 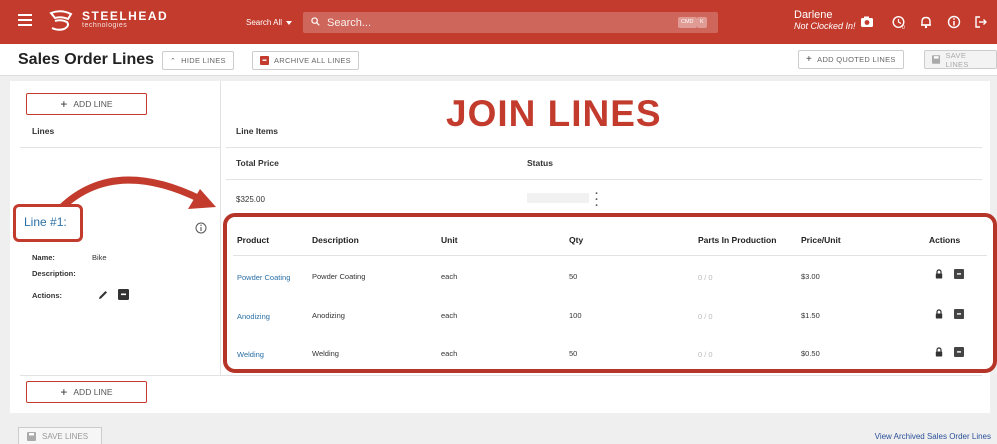 What do you see at coordinates (867, 22) in the screenshot?
I see `camera-icon` at bounding box center [867, 22].